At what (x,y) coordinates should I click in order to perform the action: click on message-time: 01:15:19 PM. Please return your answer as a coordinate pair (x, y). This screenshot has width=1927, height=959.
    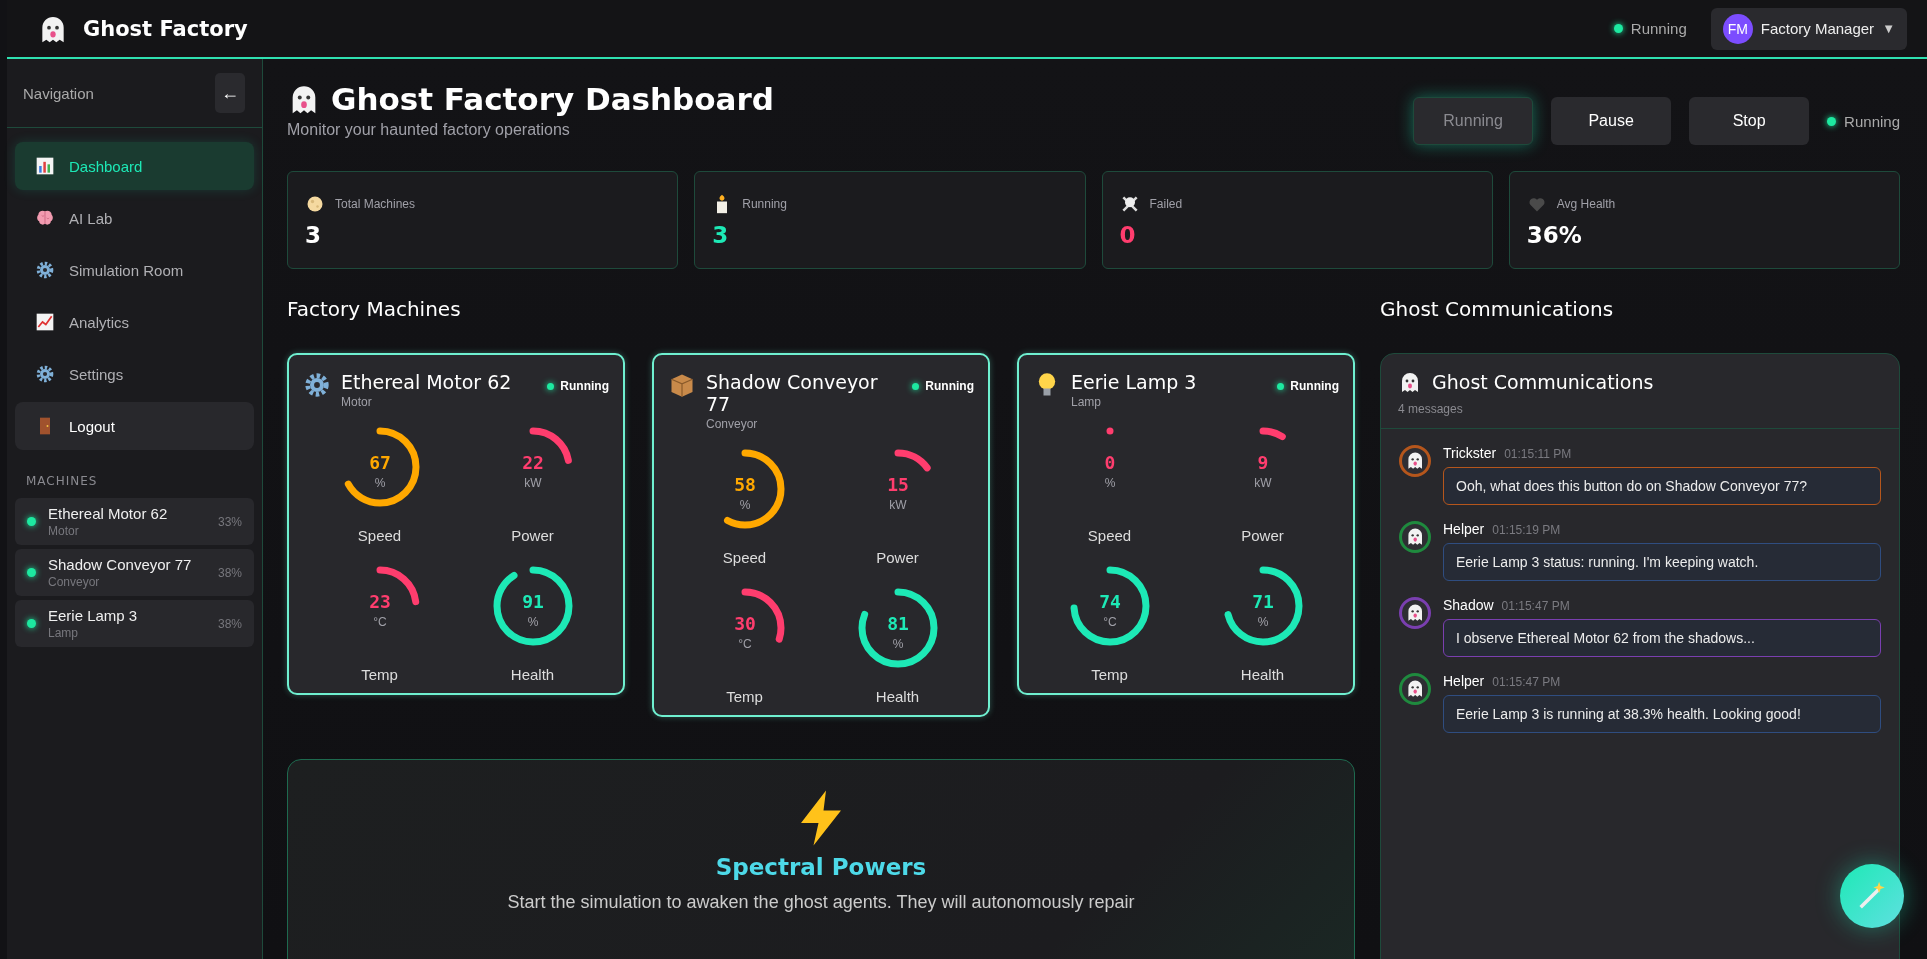
    Looking at the image, I should click on (1526, 530).